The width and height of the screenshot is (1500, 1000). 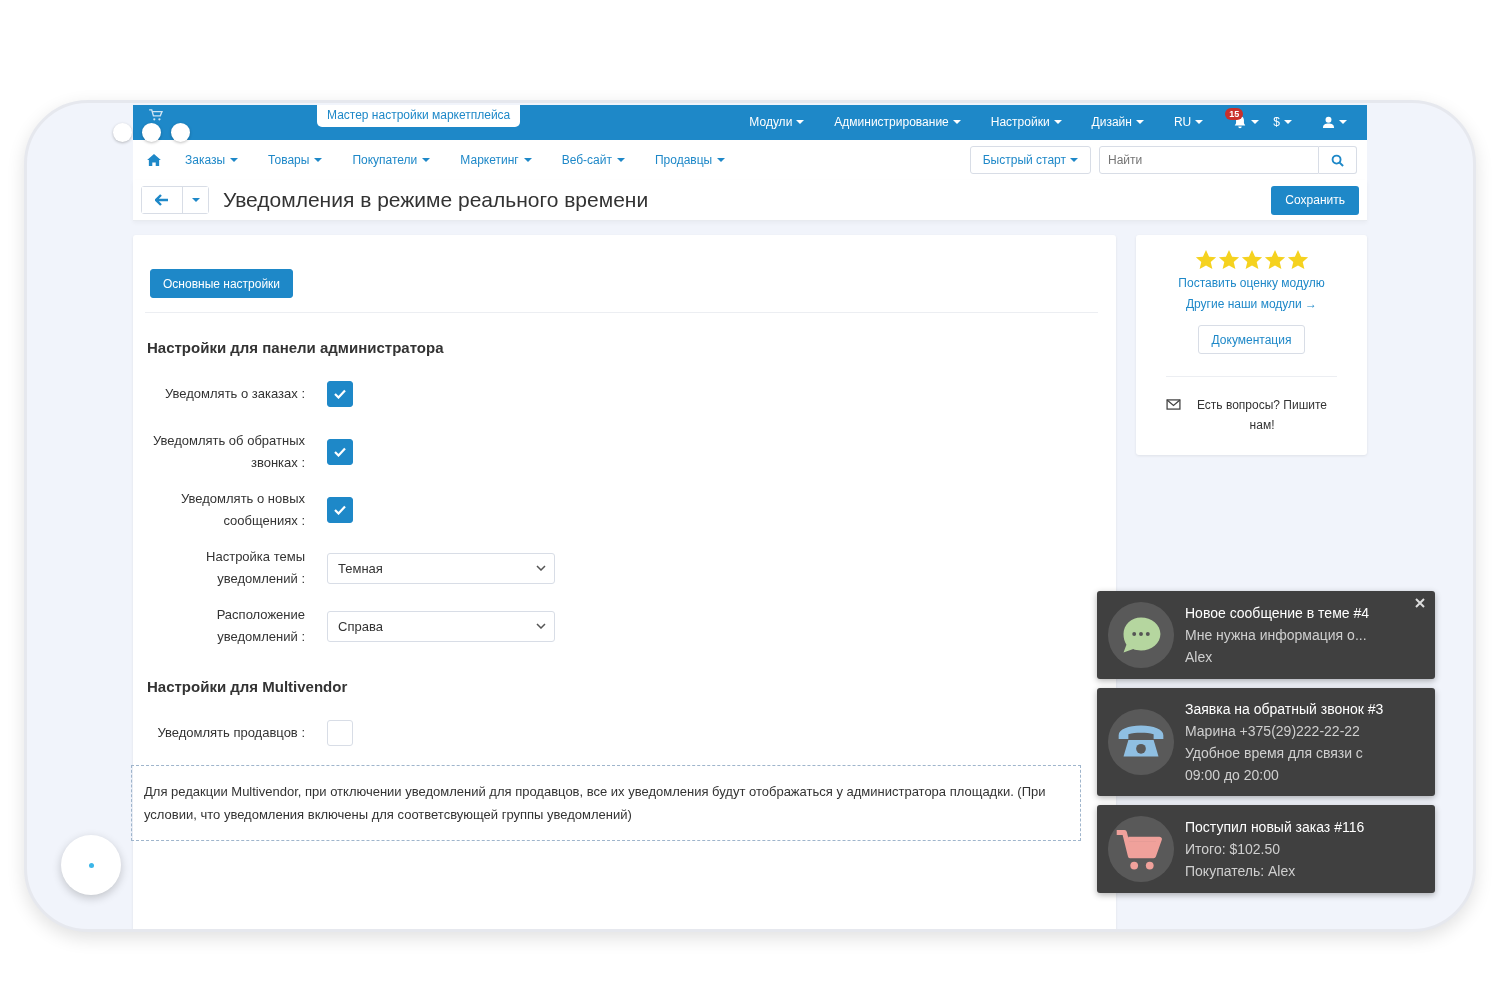 What do you see at coordinates (441, 568) in the screenshot?
I see `select-field: Темная` at bounding box center [441, 568].